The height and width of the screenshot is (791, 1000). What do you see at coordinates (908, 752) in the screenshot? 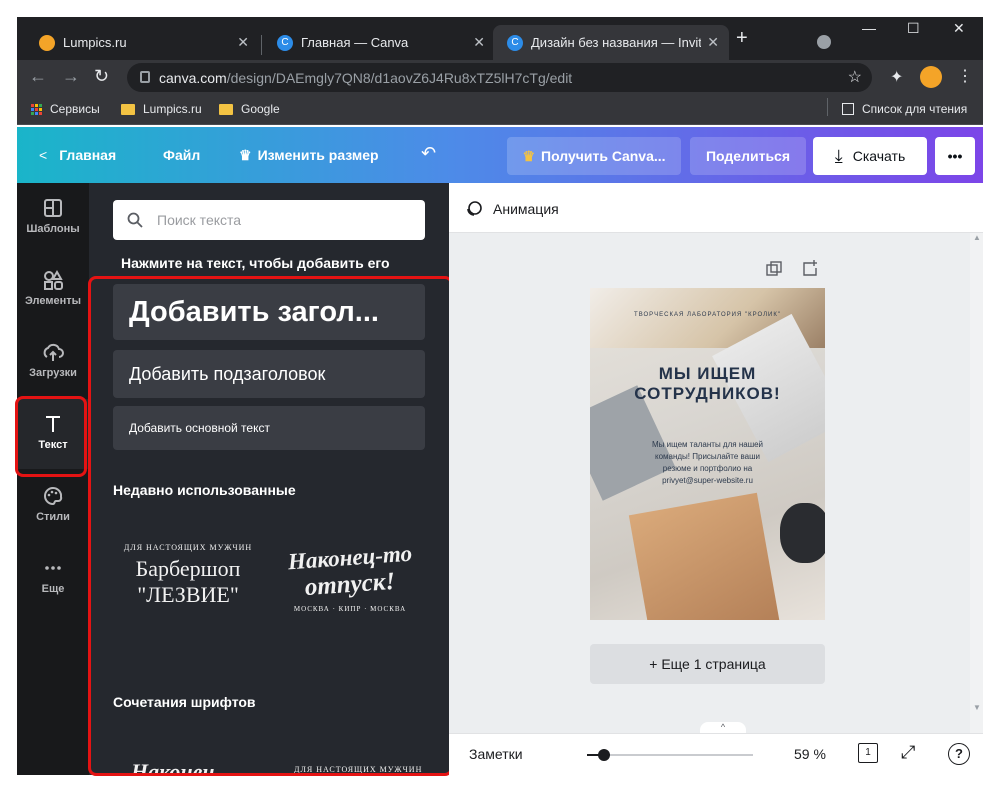
I see `fullscreen-icon: ⤢` at bounding box center [908, 752].